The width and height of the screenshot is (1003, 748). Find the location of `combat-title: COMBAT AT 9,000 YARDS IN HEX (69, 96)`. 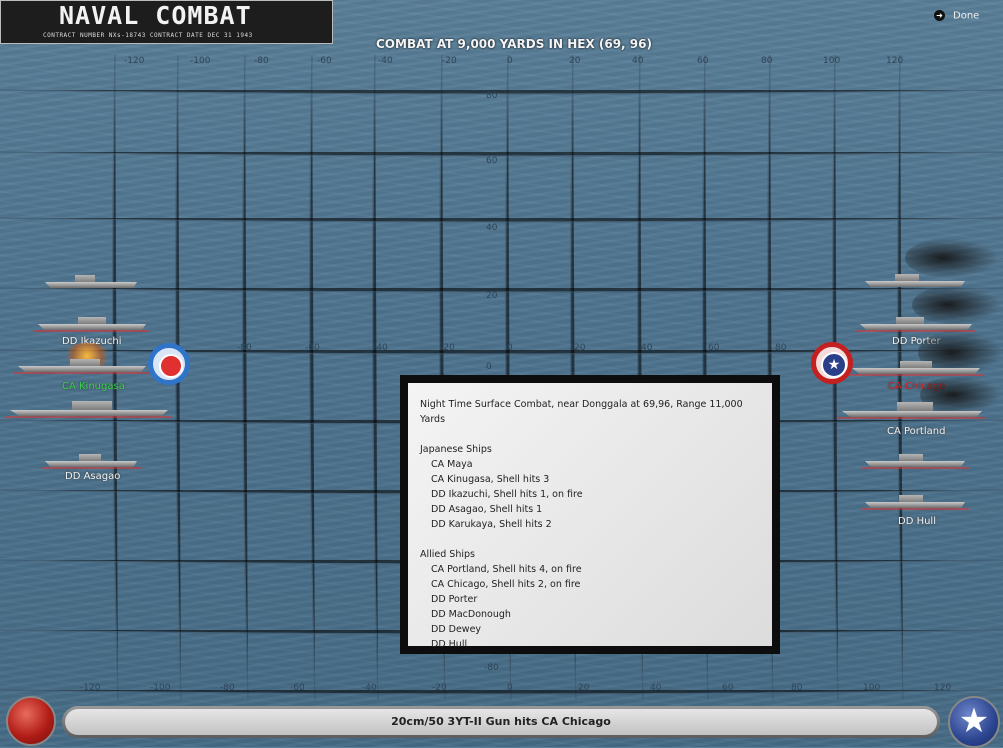

combat-title: COMBAT AT 9,000 YARDS IN HEX (69, 96) is located at coordinates (514, 44).